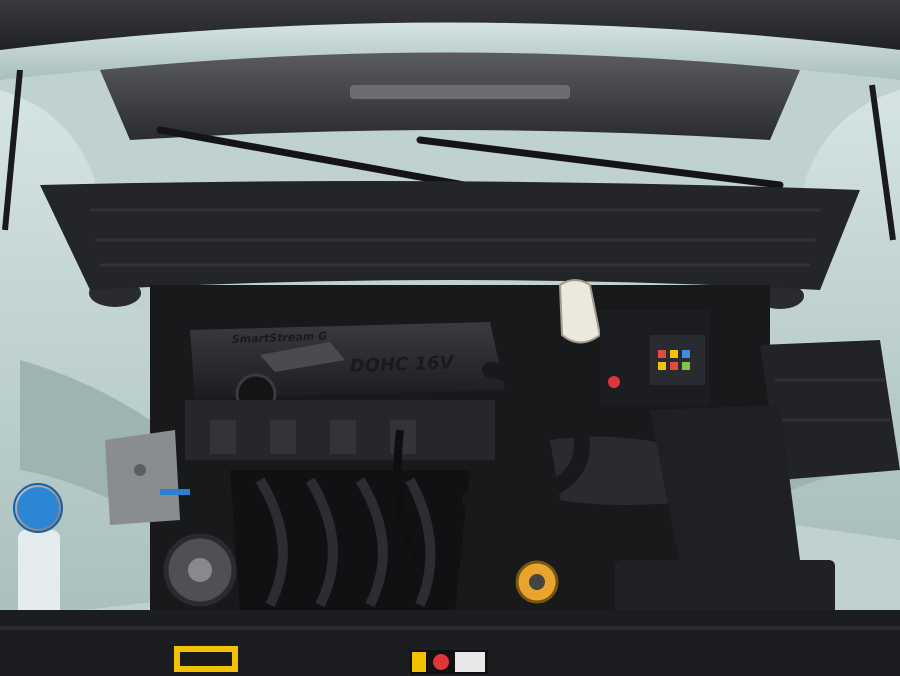 The image size is (900, 676). Describe the element at coordinates (140, 470) in the screenshot. I see `bolt` at that location.